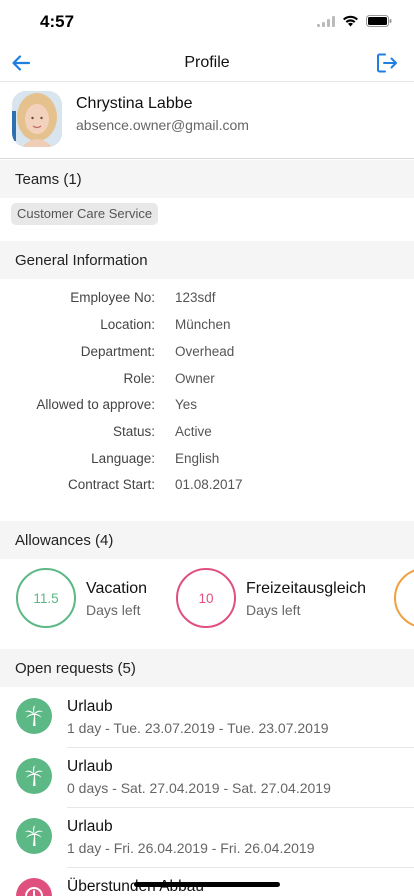  What do you see at coordinates (207, 179) in the screenshot?
I see `teams-section-header: Teams (1)` at bounding box center [207, 179].